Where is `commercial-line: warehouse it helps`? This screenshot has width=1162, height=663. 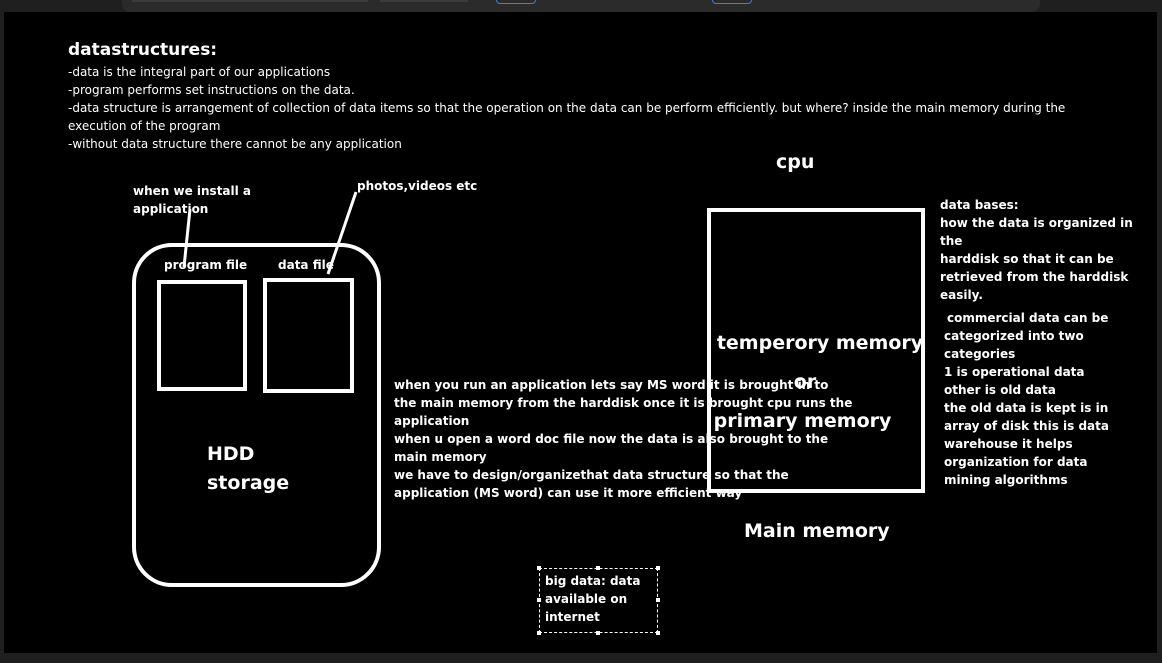
commercial-line: warehouse it helps is located at coordinates (1008, 444).